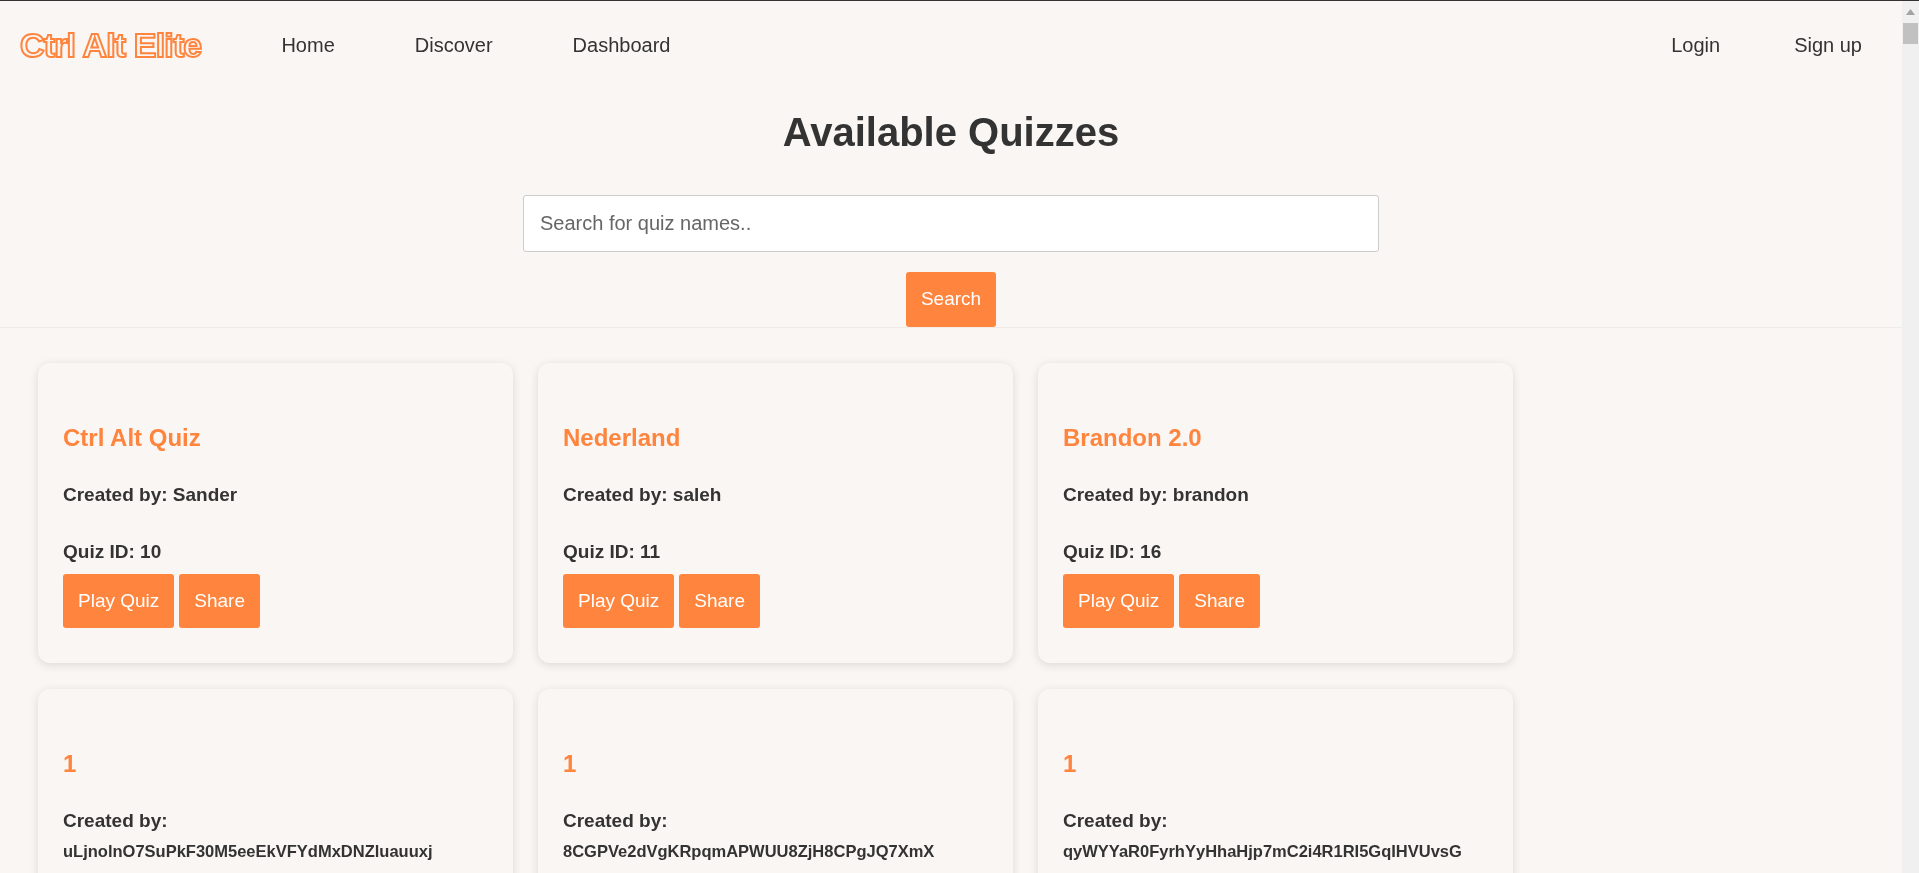 This screenshot has width=1919, height=873. Describe the element at coordinates (111, 45) in the screenshot. I see `logo: Ctrl Alt Elite` at that location.